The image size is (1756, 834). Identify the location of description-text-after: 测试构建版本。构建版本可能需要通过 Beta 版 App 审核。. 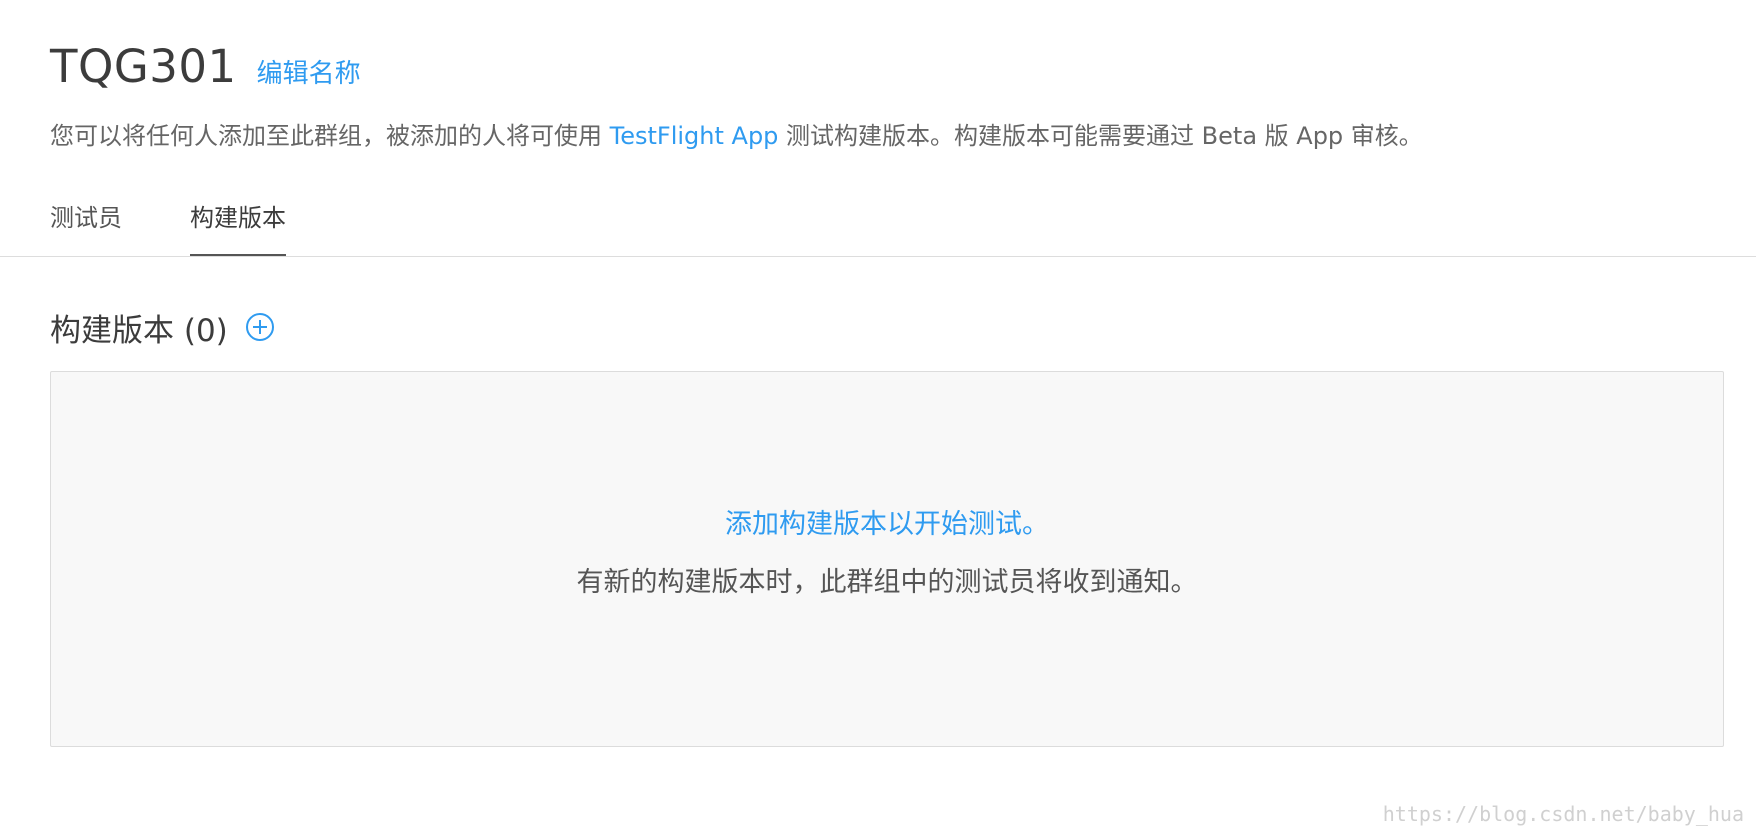
(1100, 136).